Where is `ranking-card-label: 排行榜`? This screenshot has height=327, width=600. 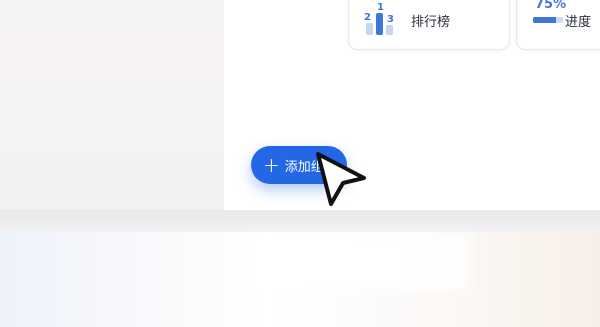
ranking-card-label: 排行榜 is located at coordinates (431, 22).